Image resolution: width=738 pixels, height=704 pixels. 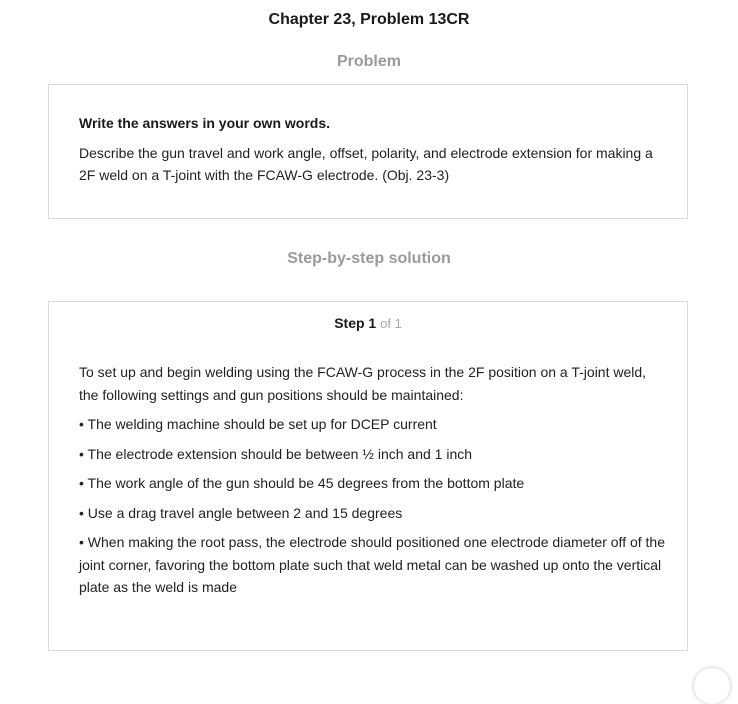 I want to click on step-word: Step, so click(x=349, y=323).